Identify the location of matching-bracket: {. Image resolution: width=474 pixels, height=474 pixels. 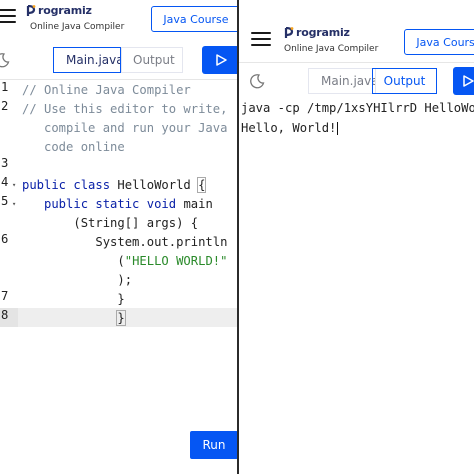
(202, 184).